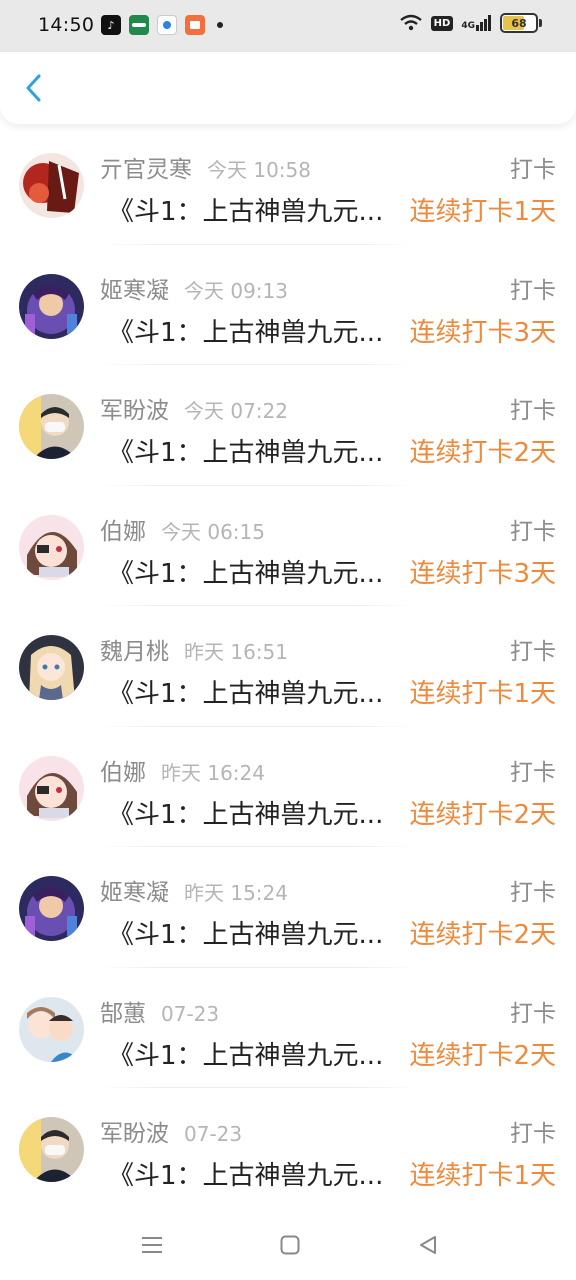 Image resolution: width=576 pixels, height=1280 pixels. Describe the element at coordinates (171, 1131) in the screenshot. I see `user-meta: 军盼波 07-23` at that location.